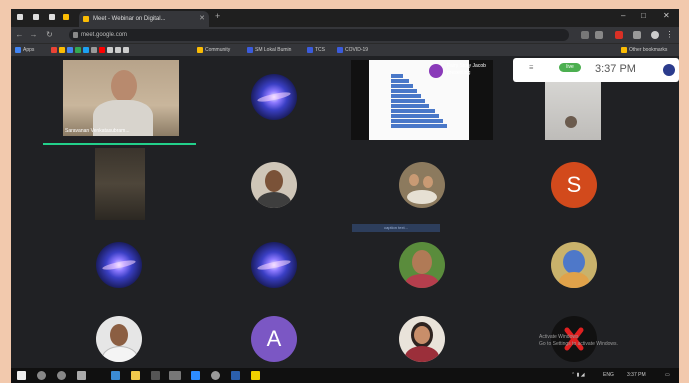 The image size is (689, 383). What do you see at coordinates (436, 71) in the screenshot?
I see `presenter-avatar-icon` at bounding box center [436, 71].